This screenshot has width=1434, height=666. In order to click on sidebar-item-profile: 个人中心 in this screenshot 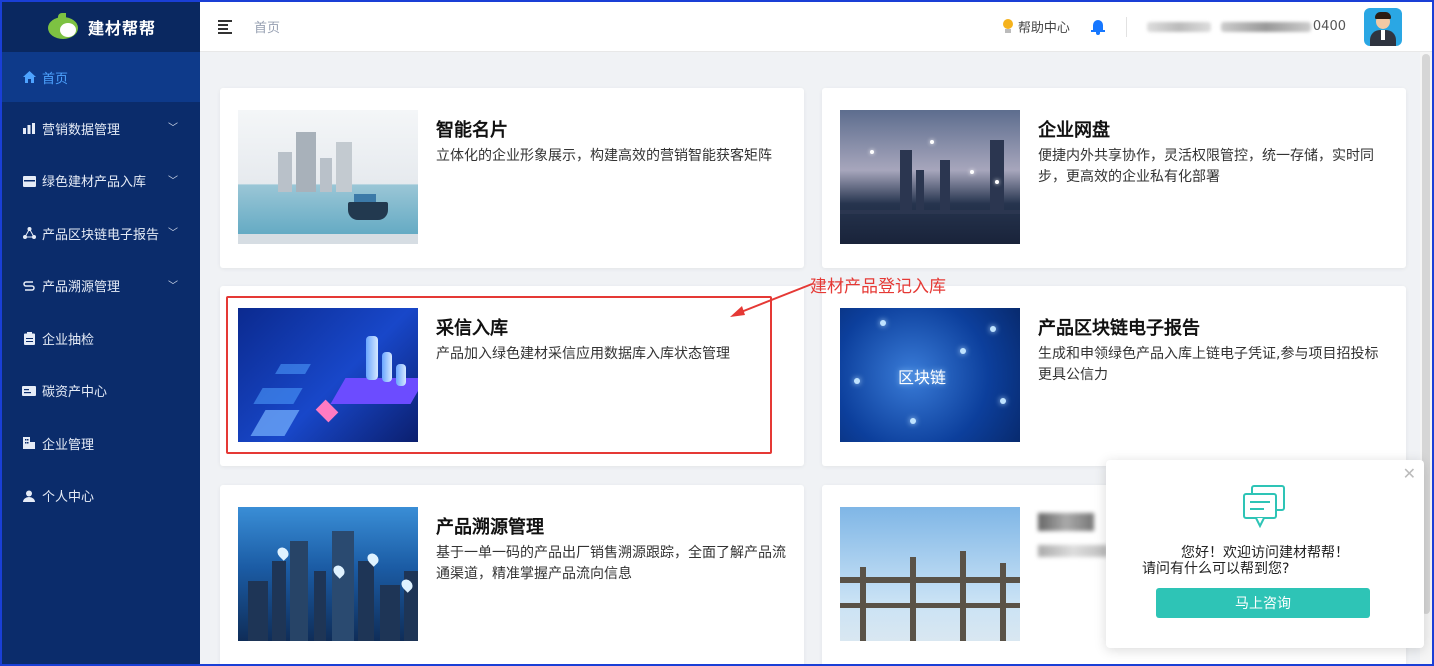, I will do `click(101, 496)`.